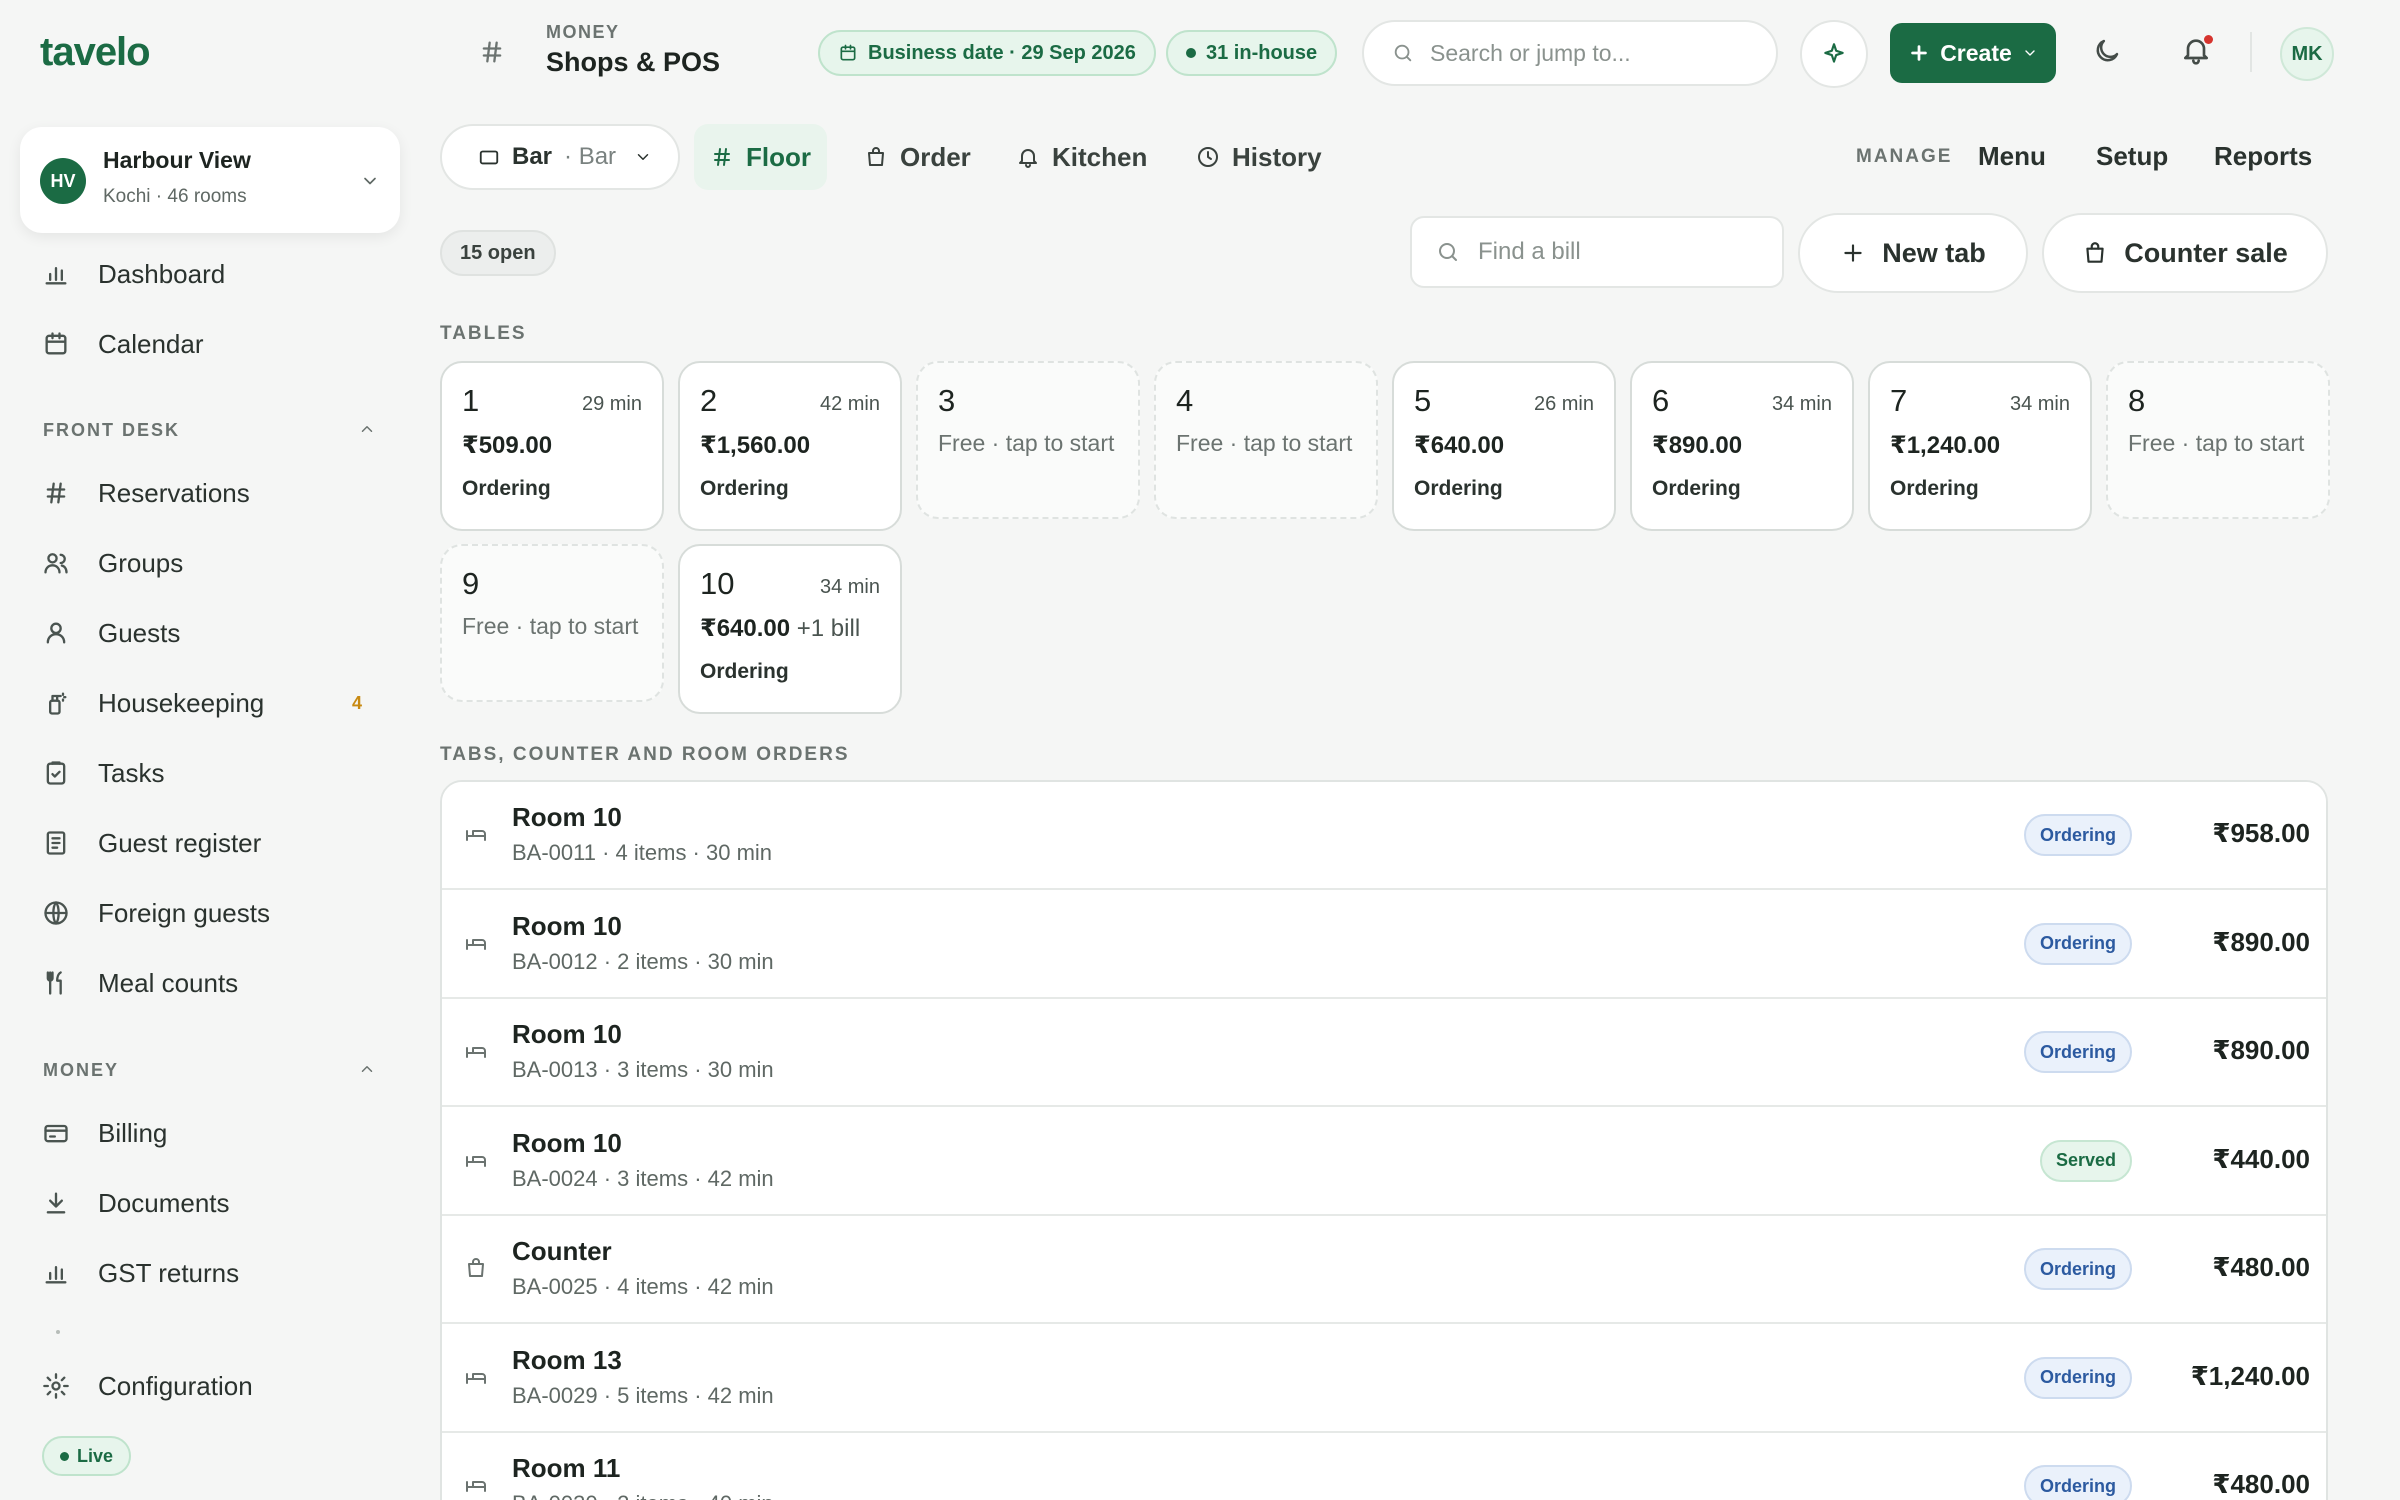 The height and width of the screenshot is (1500, 2400). I want to click on sidebar-item-meal-counts: Meal counts, so click(140, 983).